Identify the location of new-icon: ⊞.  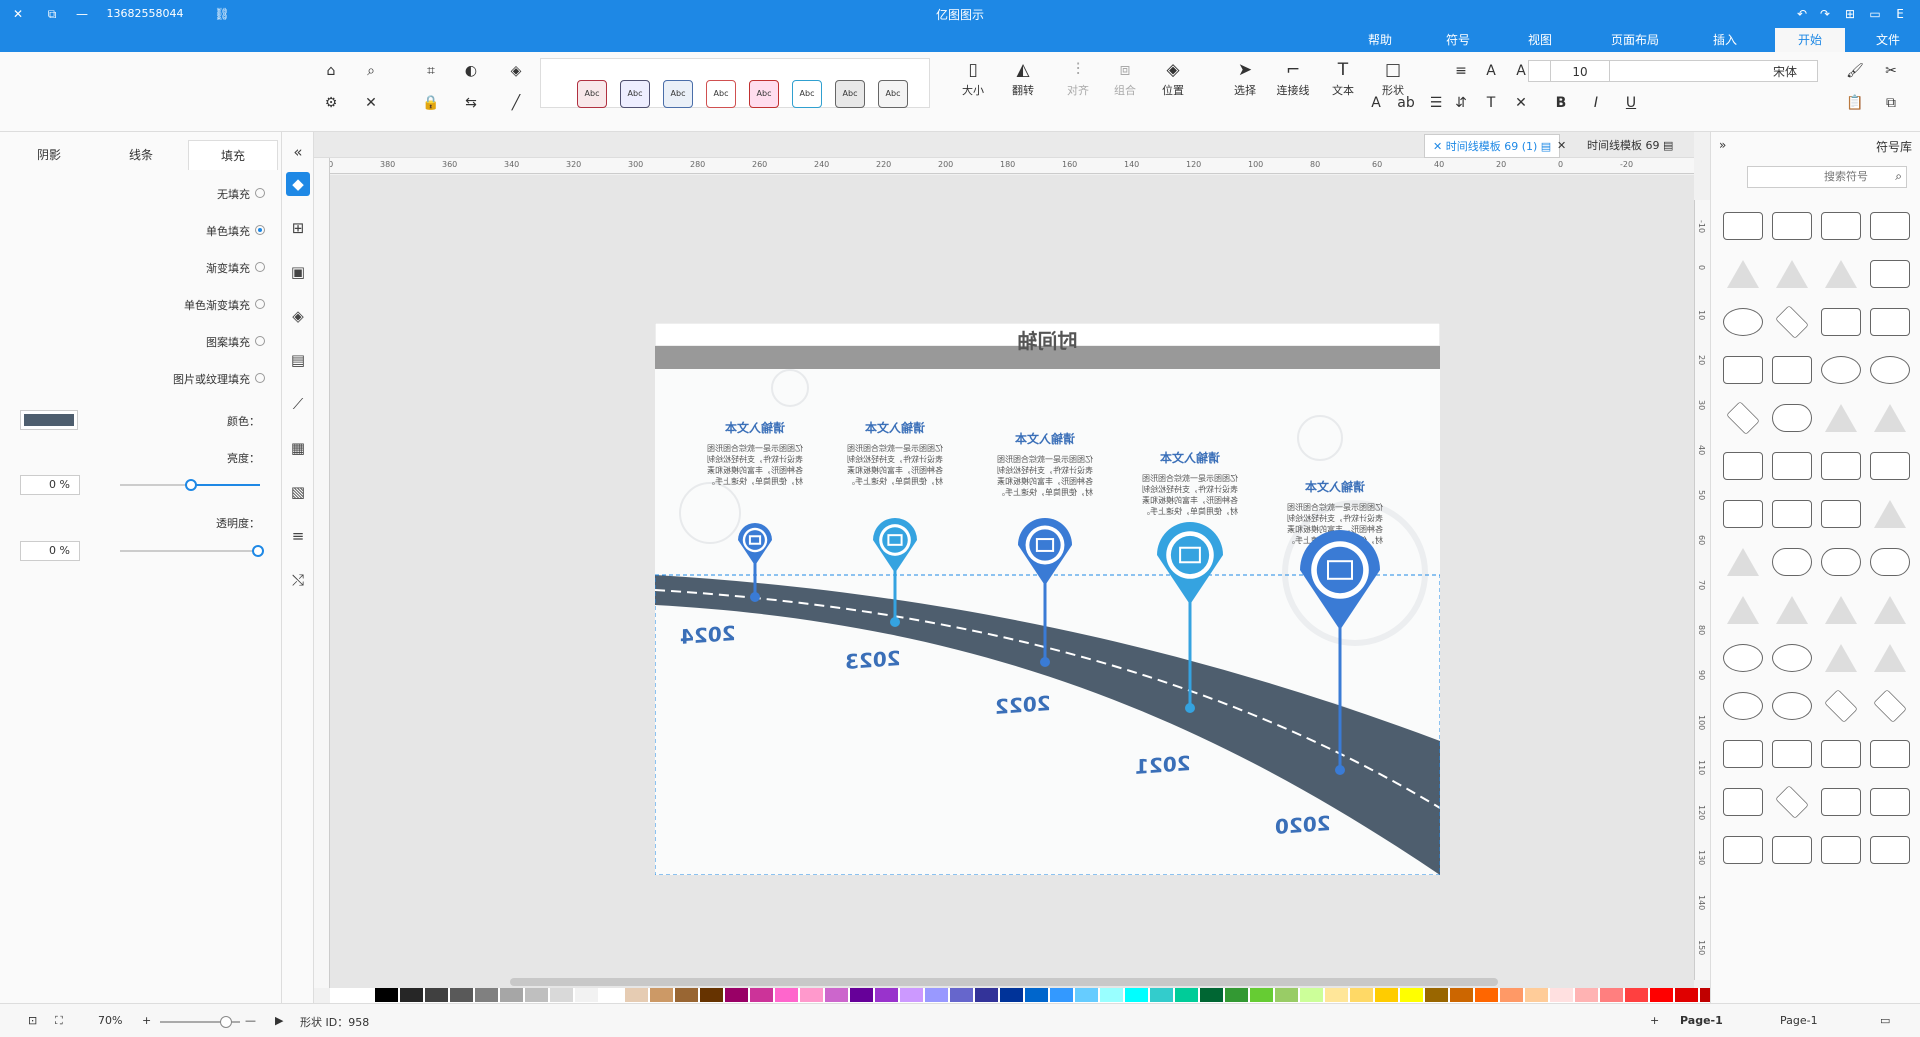
(1850, 14).